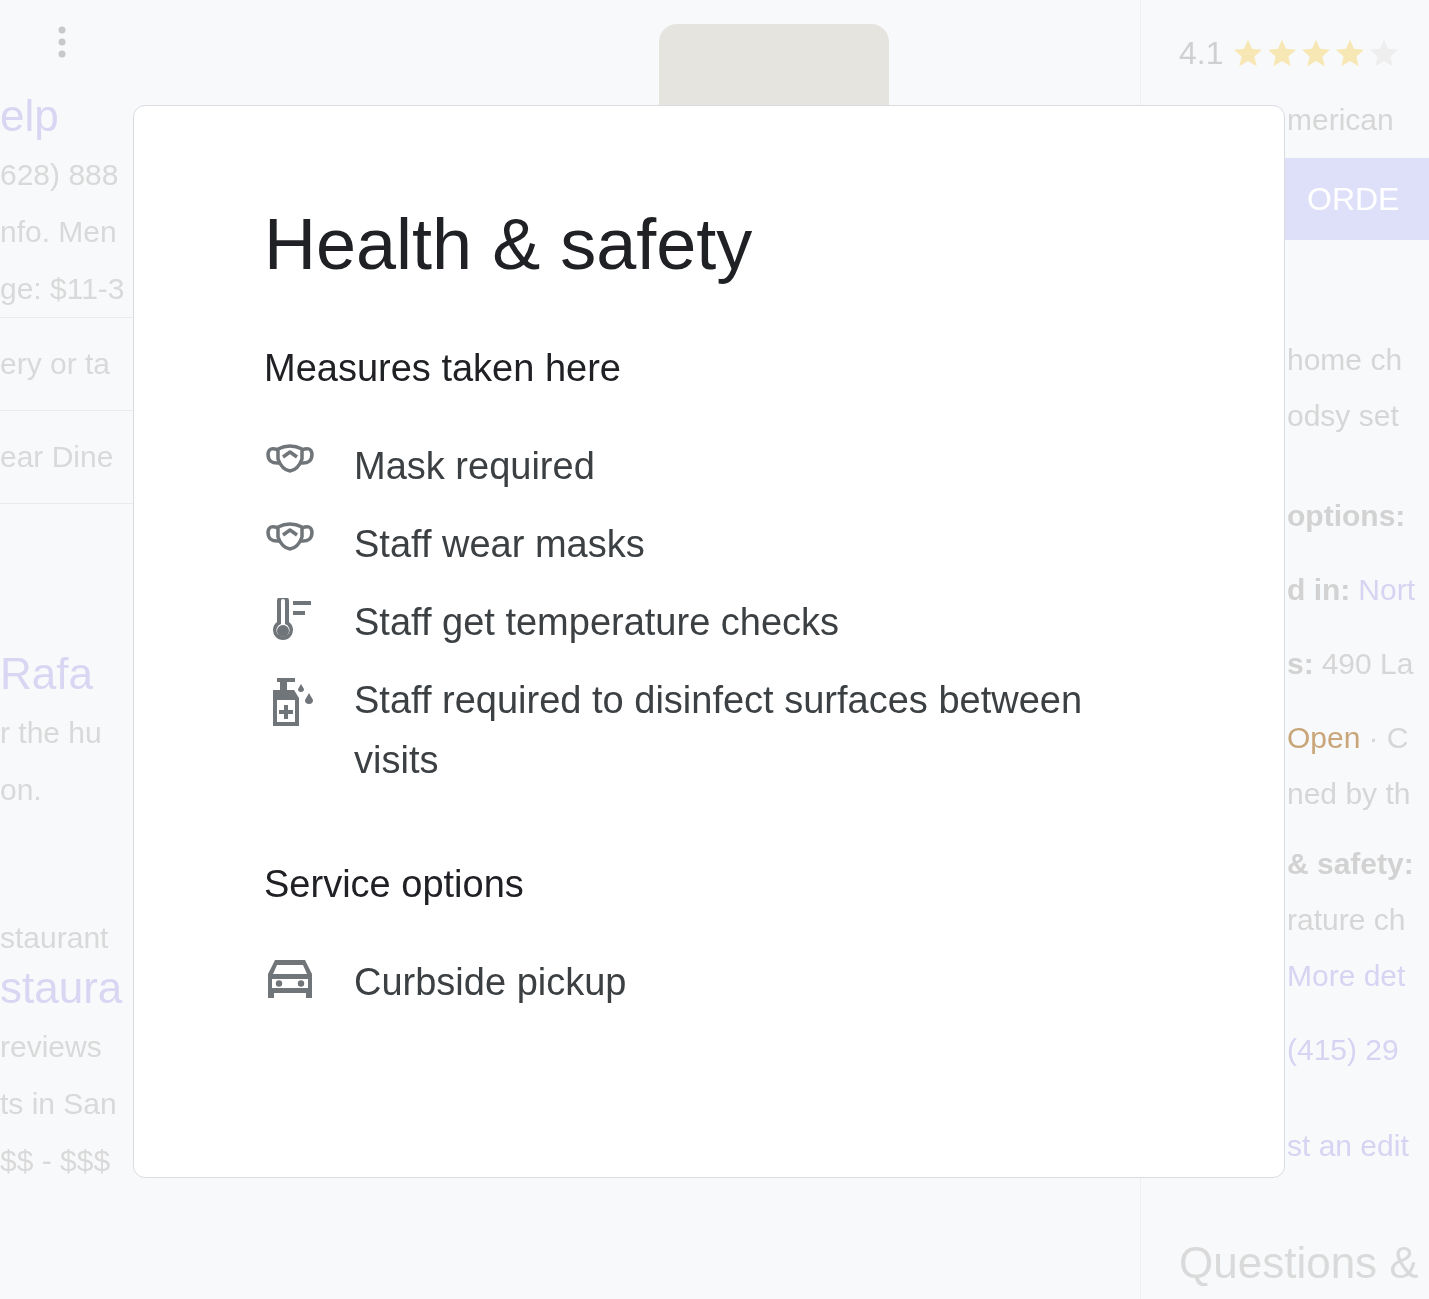 Image resolution: width=1429 pixels, height=1299 pixels. What do you see at coordinates (499, 544) in the screenshot?
I see `attribute-text: Staff wear masks` at bounding box center [499, 544].